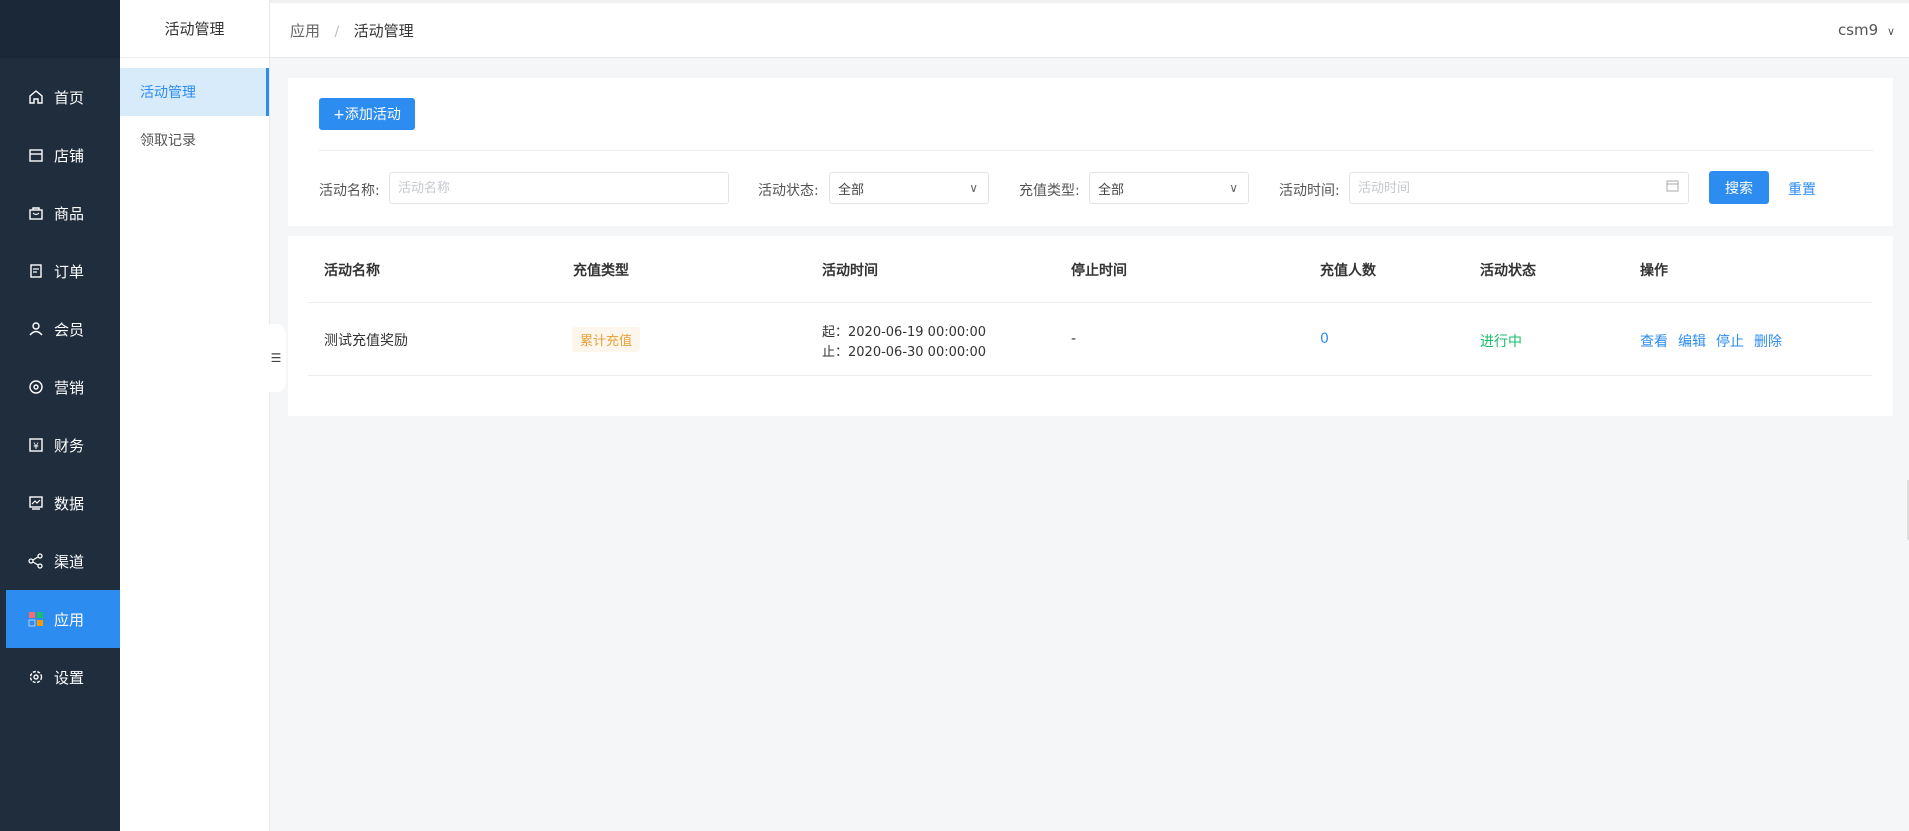 The height and width of the screenshot is (831, 1909). I want to click on nav-item-orders: 订单, so click(63, 271).